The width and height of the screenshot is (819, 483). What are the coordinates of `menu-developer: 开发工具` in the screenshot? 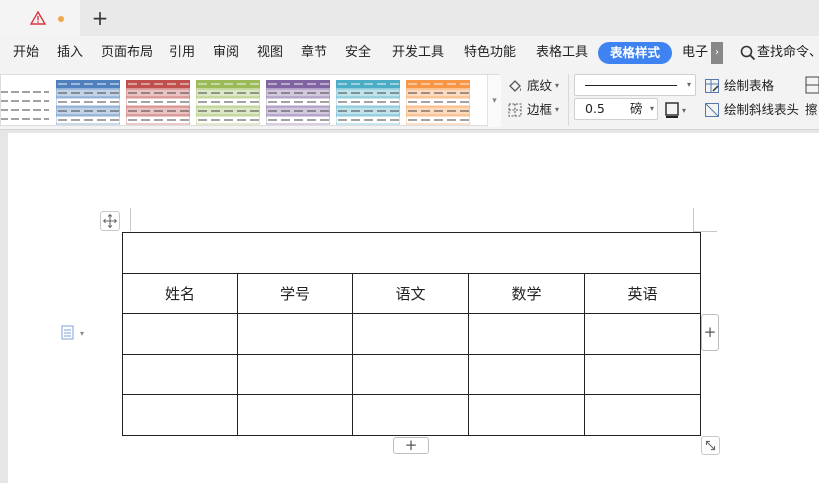 It's located at (418, 53).